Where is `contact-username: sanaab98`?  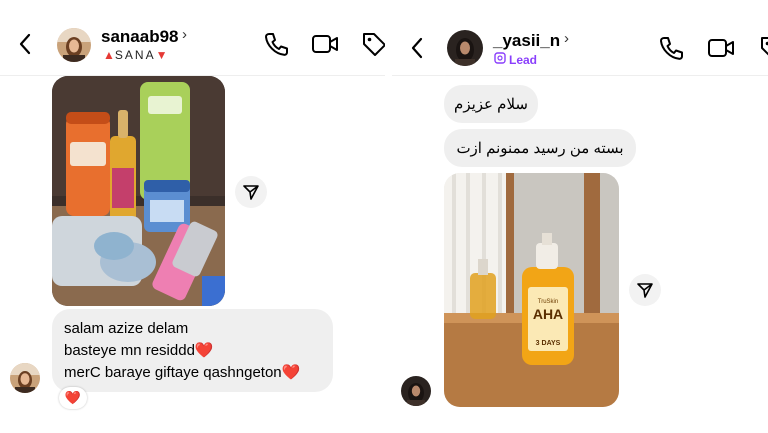 contact-username: sanaab98 is located at coordinates (140, 37).